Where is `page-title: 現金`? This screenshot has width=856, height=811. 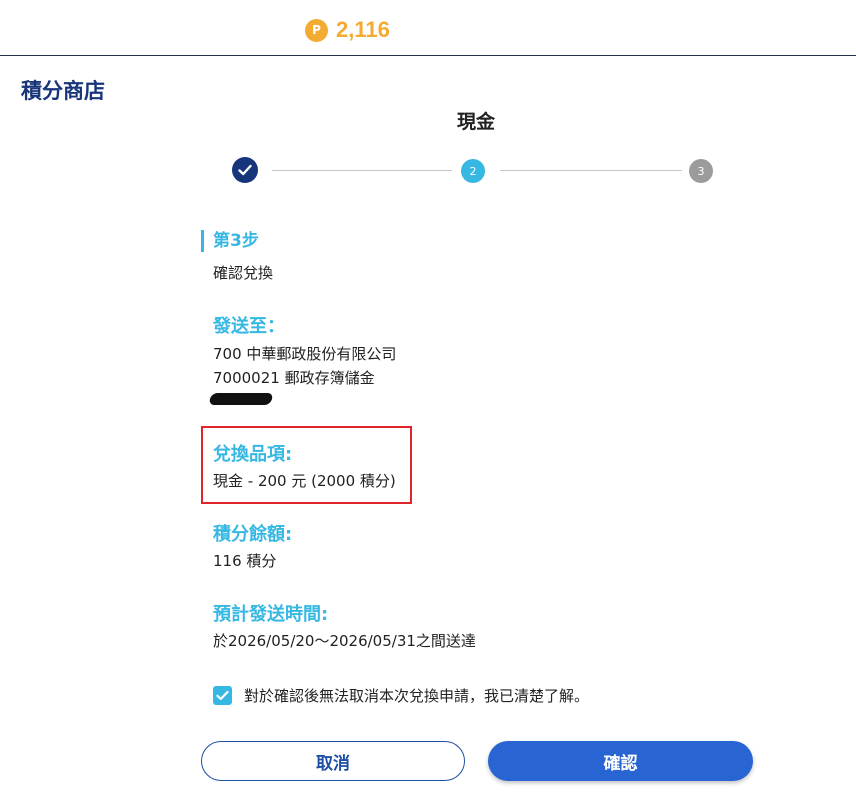
page-title: 現金 is located at coordinates (475, 122).